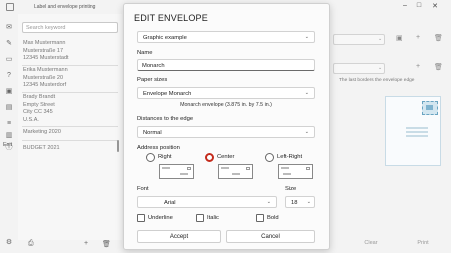 This screenshot has width=451, height=253. What do you see at coordinates (179, 236) in the screenshot?
I see `accept-button: Accept` at bounding box center [179, 236].